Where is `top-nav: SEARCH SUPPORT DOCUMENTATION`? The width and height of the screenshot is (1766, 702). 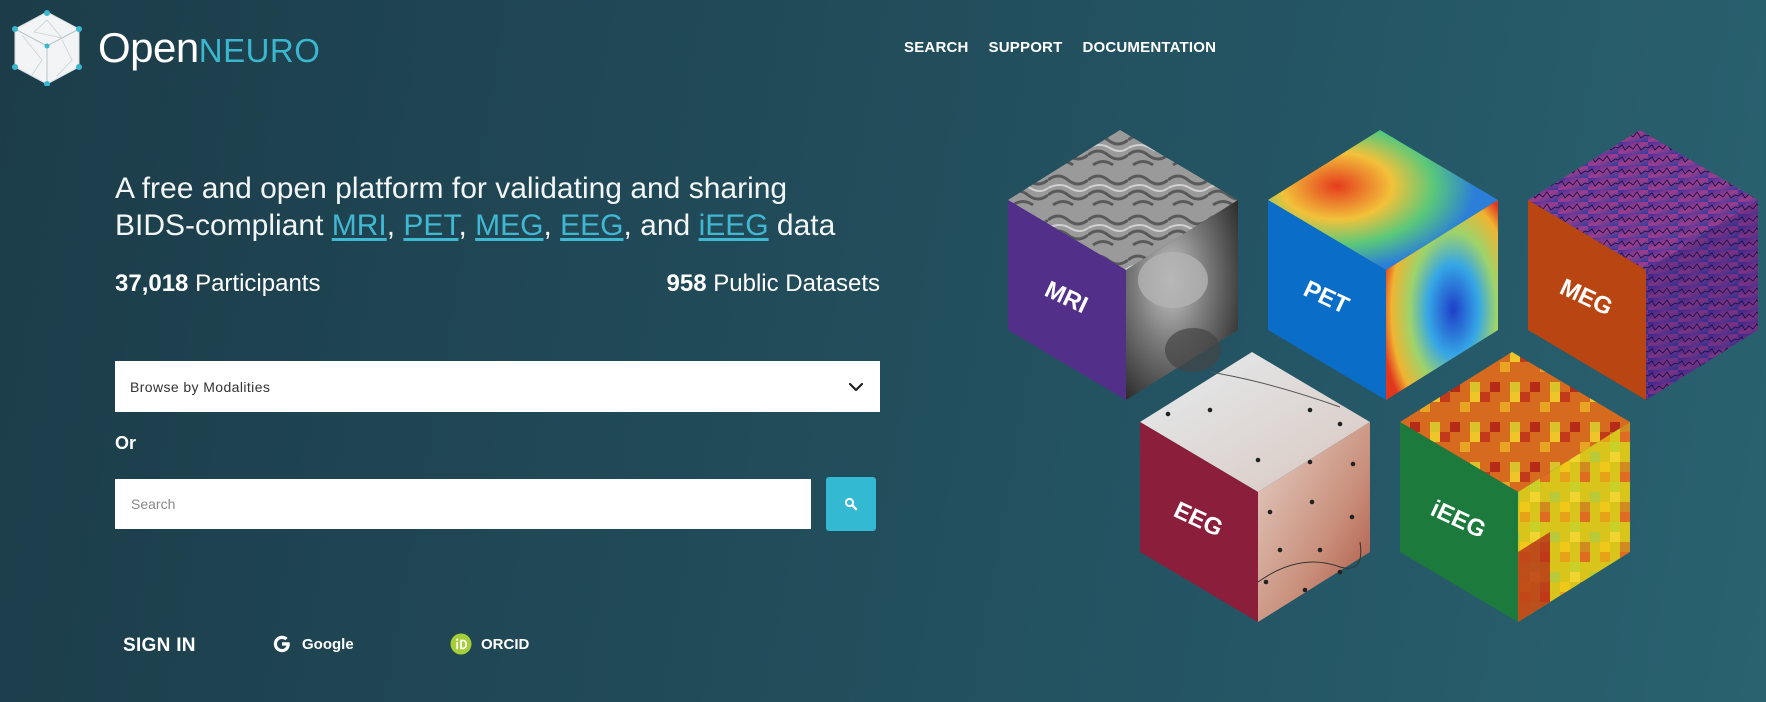 top-nav: SEARCH SUPPORT DOCUMENTATION is located at coordinates (1060, 47).